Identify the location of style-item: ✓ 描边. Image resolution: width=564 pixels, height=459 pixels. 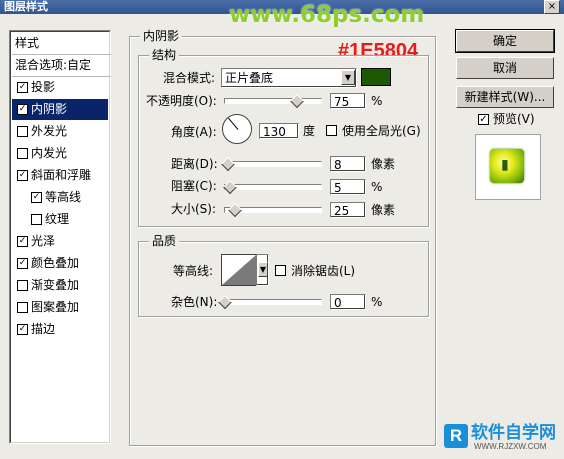
(60, 329).